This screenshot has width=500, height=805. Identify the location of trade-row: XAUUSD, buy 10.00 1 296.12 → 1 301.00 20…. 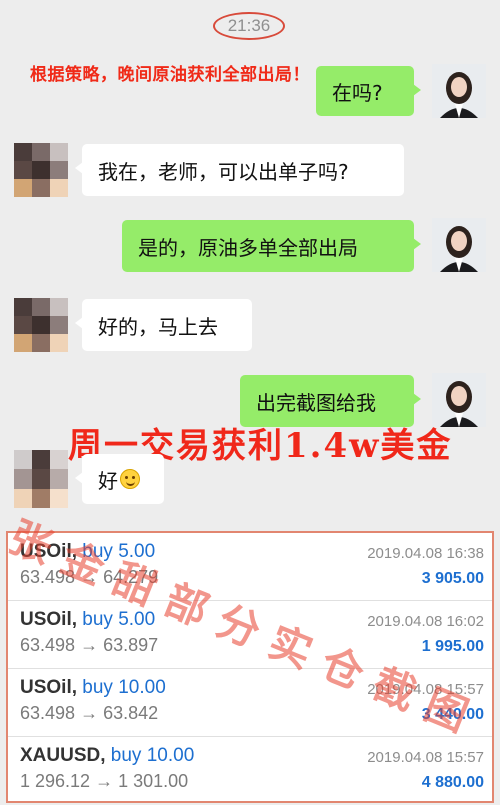
(250, 771).